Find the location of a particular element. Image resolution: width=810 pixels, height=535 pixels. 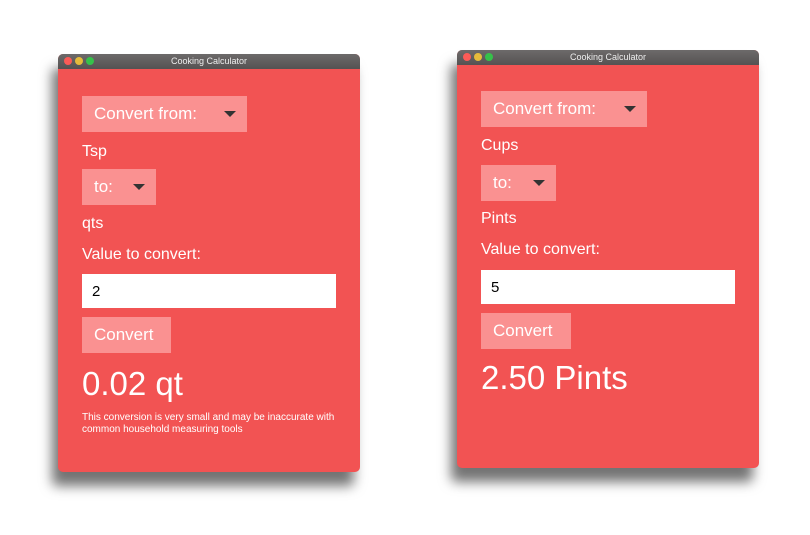

to-unit-value: qts is located at coordinates (93, 223).